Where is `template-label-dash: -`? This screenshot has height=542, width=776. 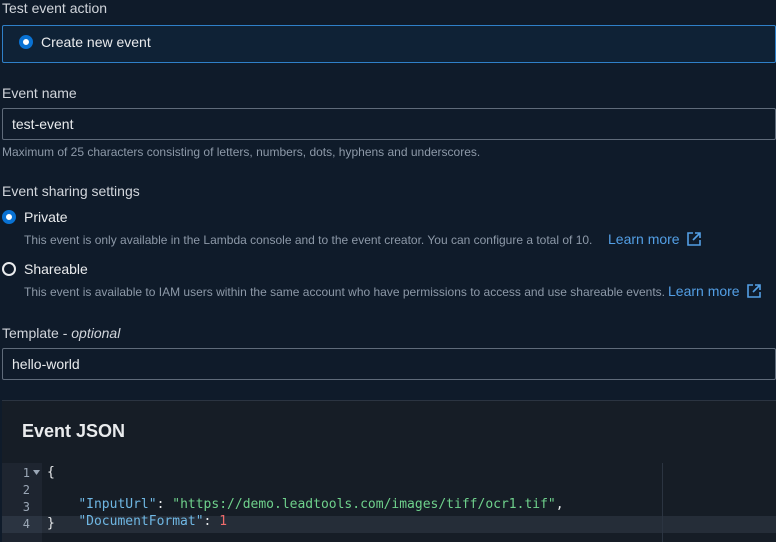
template-label-dash: - is located at coordinates (67, 333).